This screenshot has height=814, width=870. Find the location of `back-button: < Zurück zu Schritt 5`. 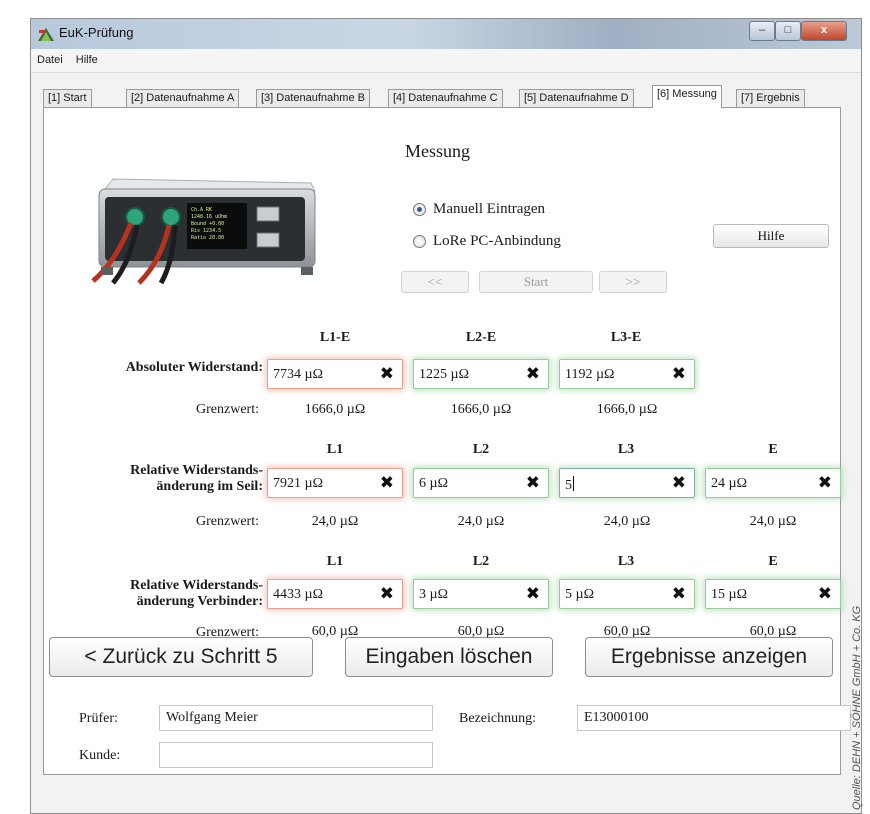

back-button: < Zurück zu Schritt 5 is located at coordinates (181, 657).